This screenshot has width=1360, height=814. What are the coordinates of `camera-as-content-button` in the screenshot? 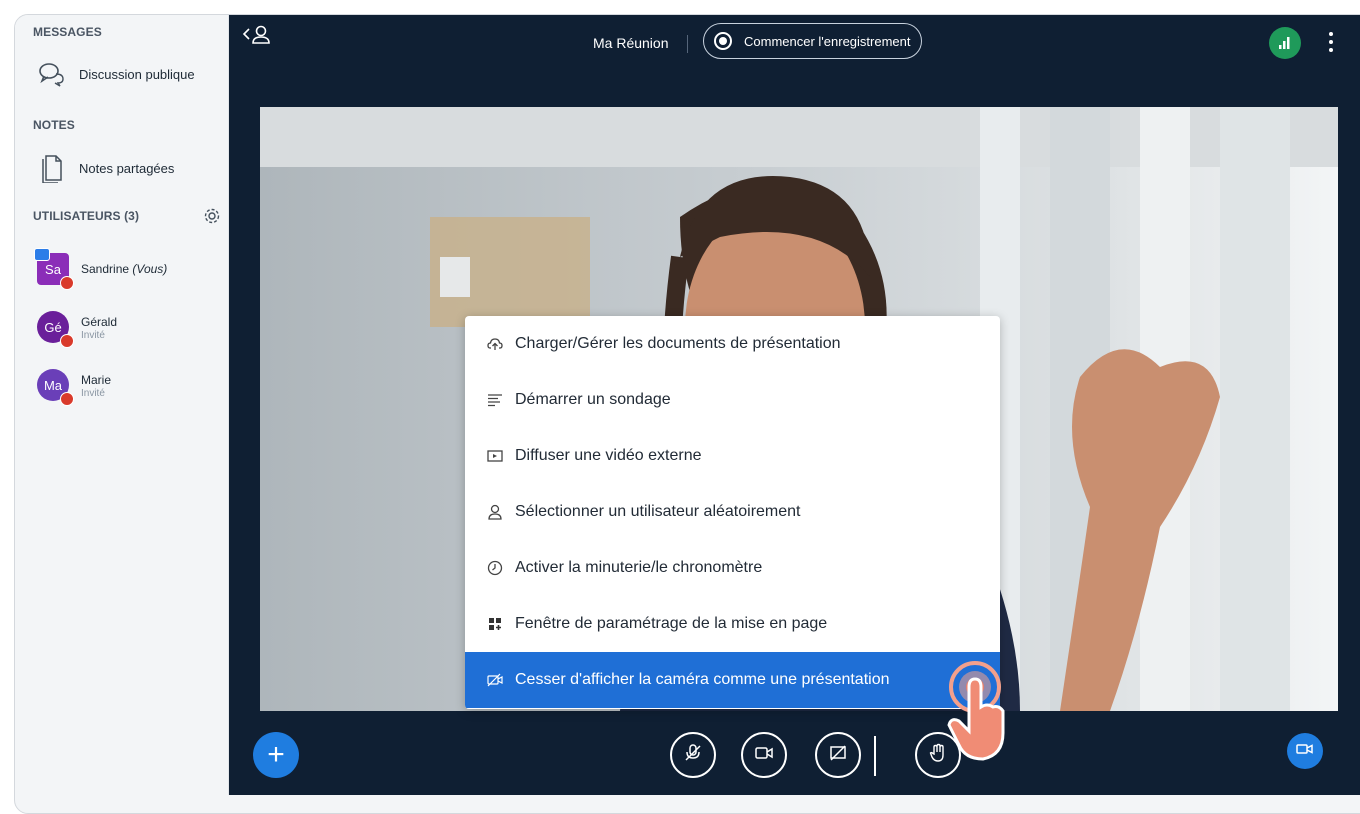 It's located at (1305, 751).